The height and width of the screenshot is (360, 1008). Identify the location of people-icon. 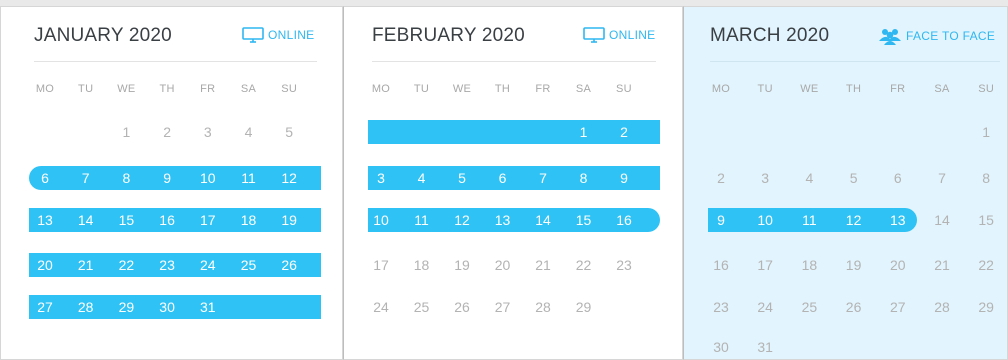
(890, 37).